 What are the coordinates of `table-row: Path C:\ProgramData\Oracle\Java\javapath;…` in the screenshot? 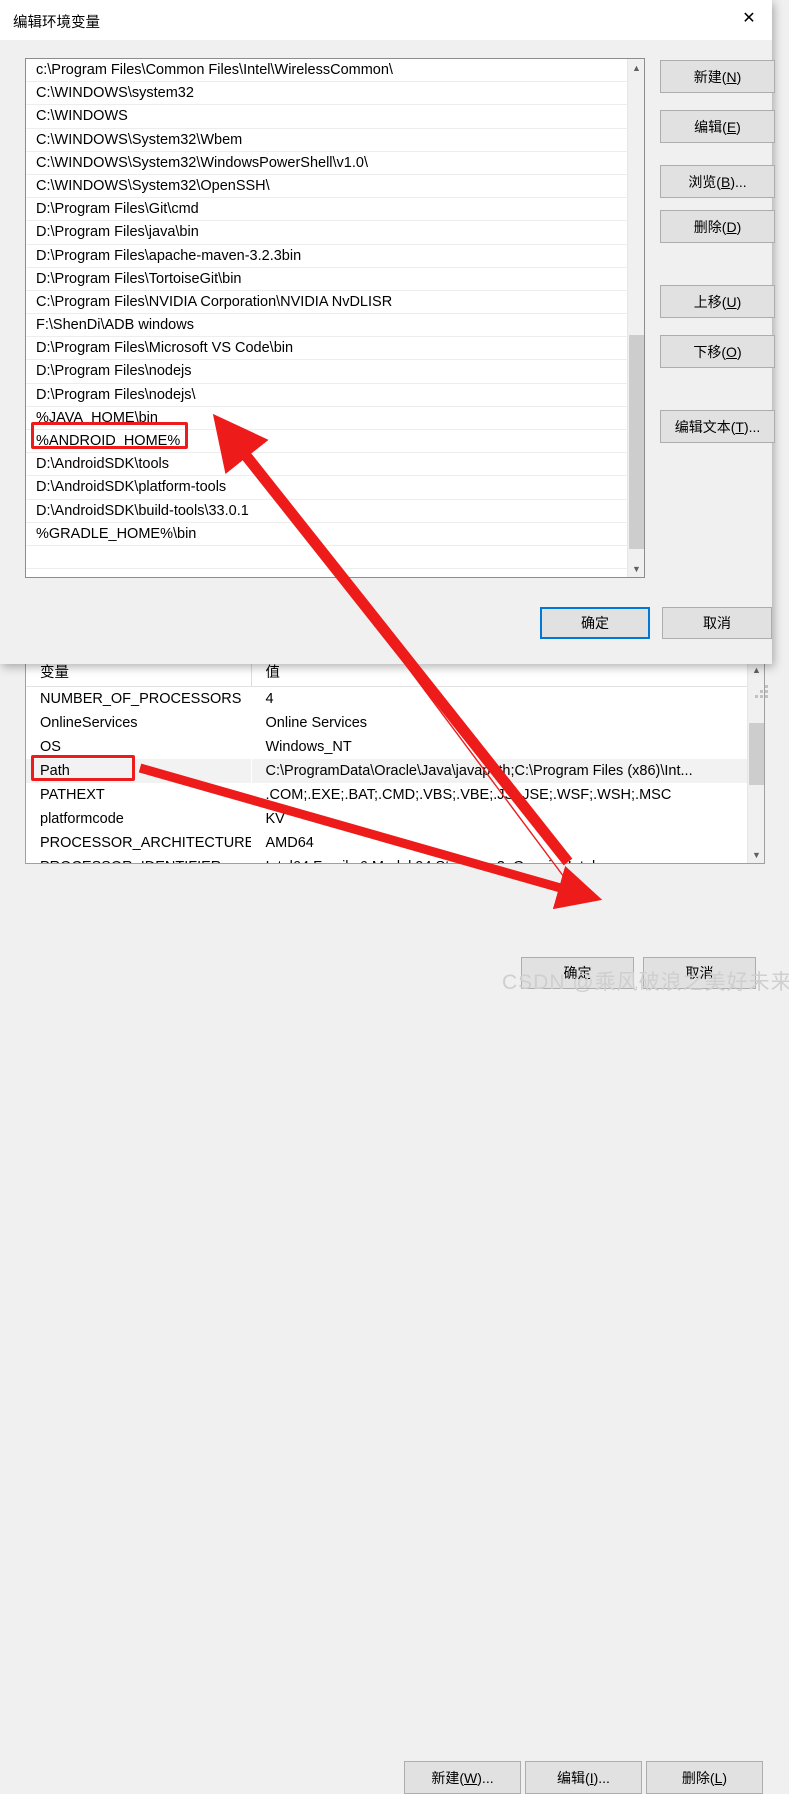 It's located at (395, 770).